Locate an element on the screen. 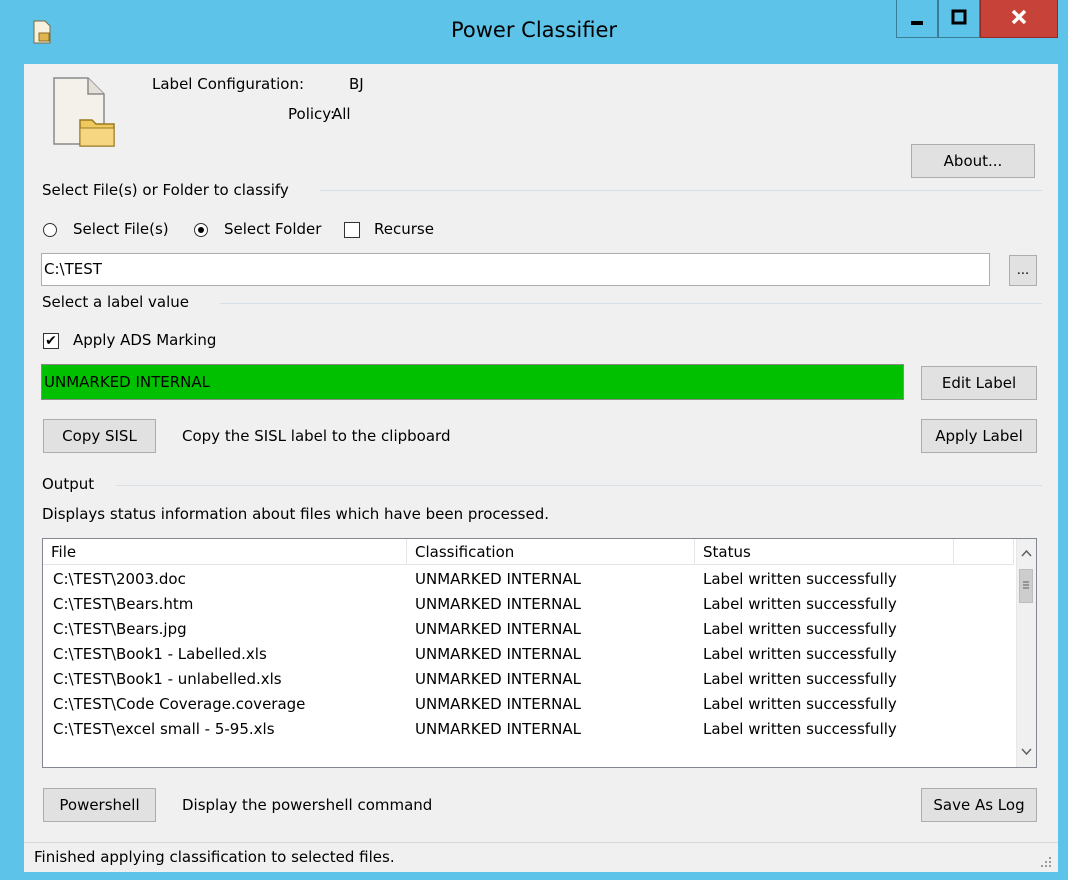  radio-select-folder is located at coordinates (201, 230).